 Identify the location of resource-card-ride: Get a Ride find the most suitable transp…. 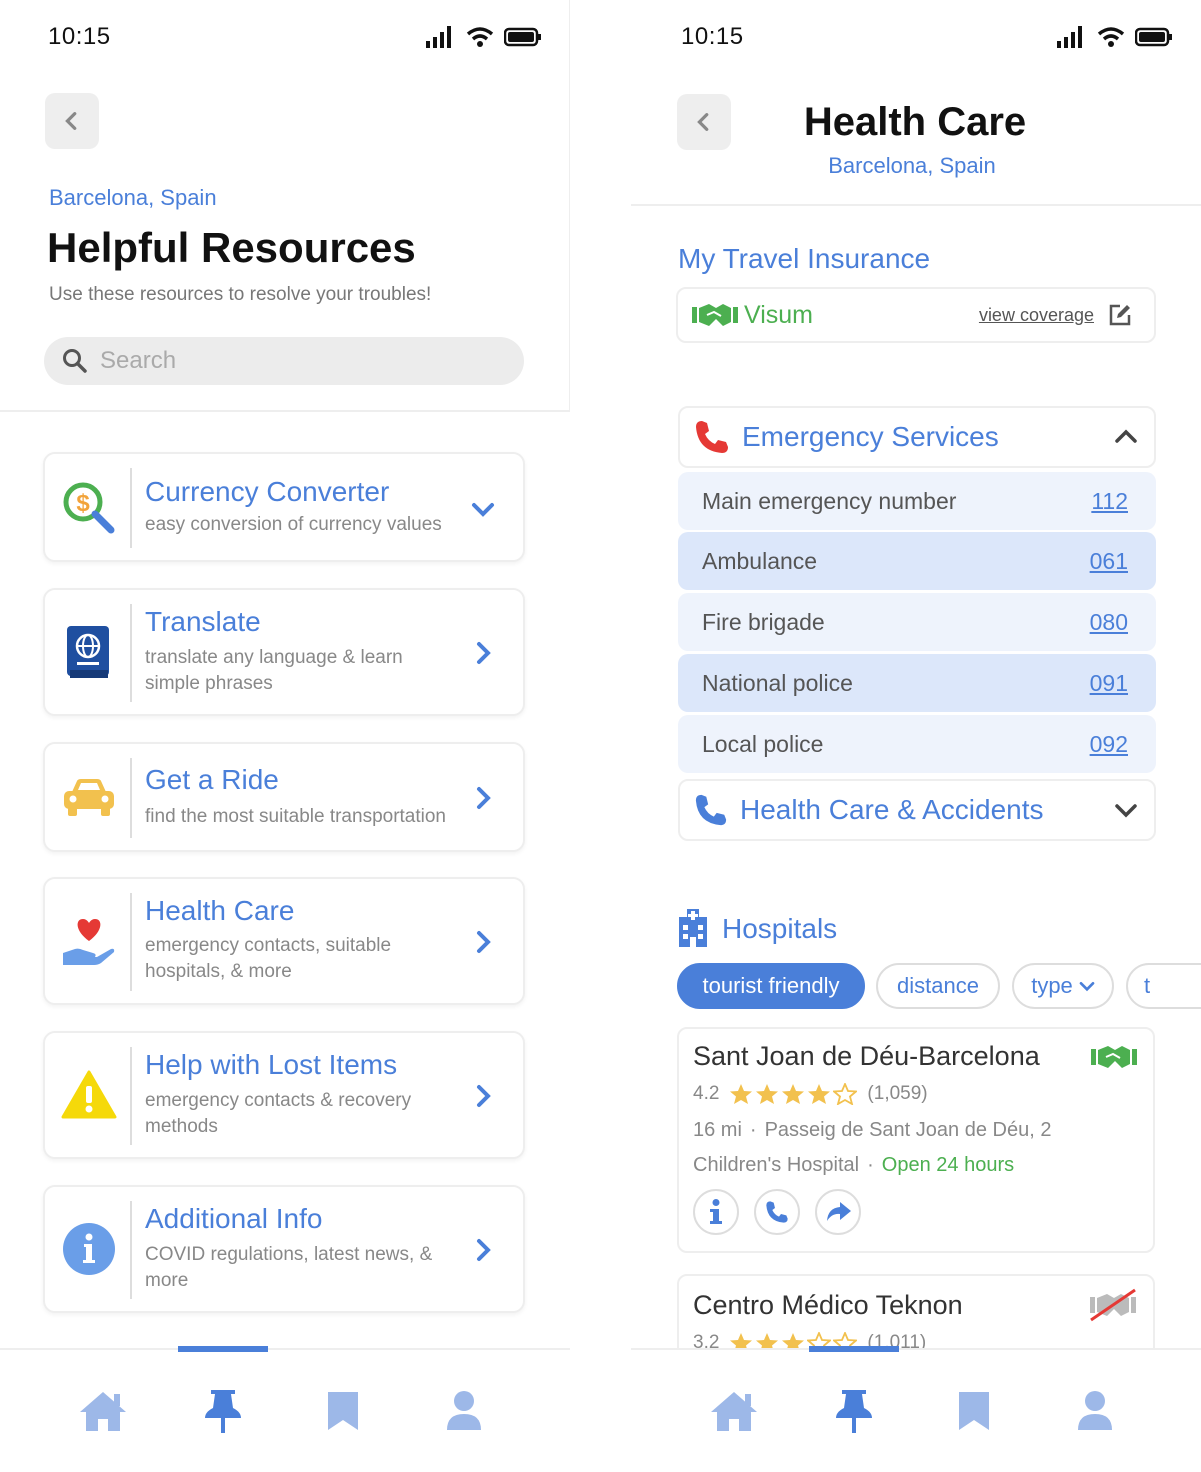
(284, 797).